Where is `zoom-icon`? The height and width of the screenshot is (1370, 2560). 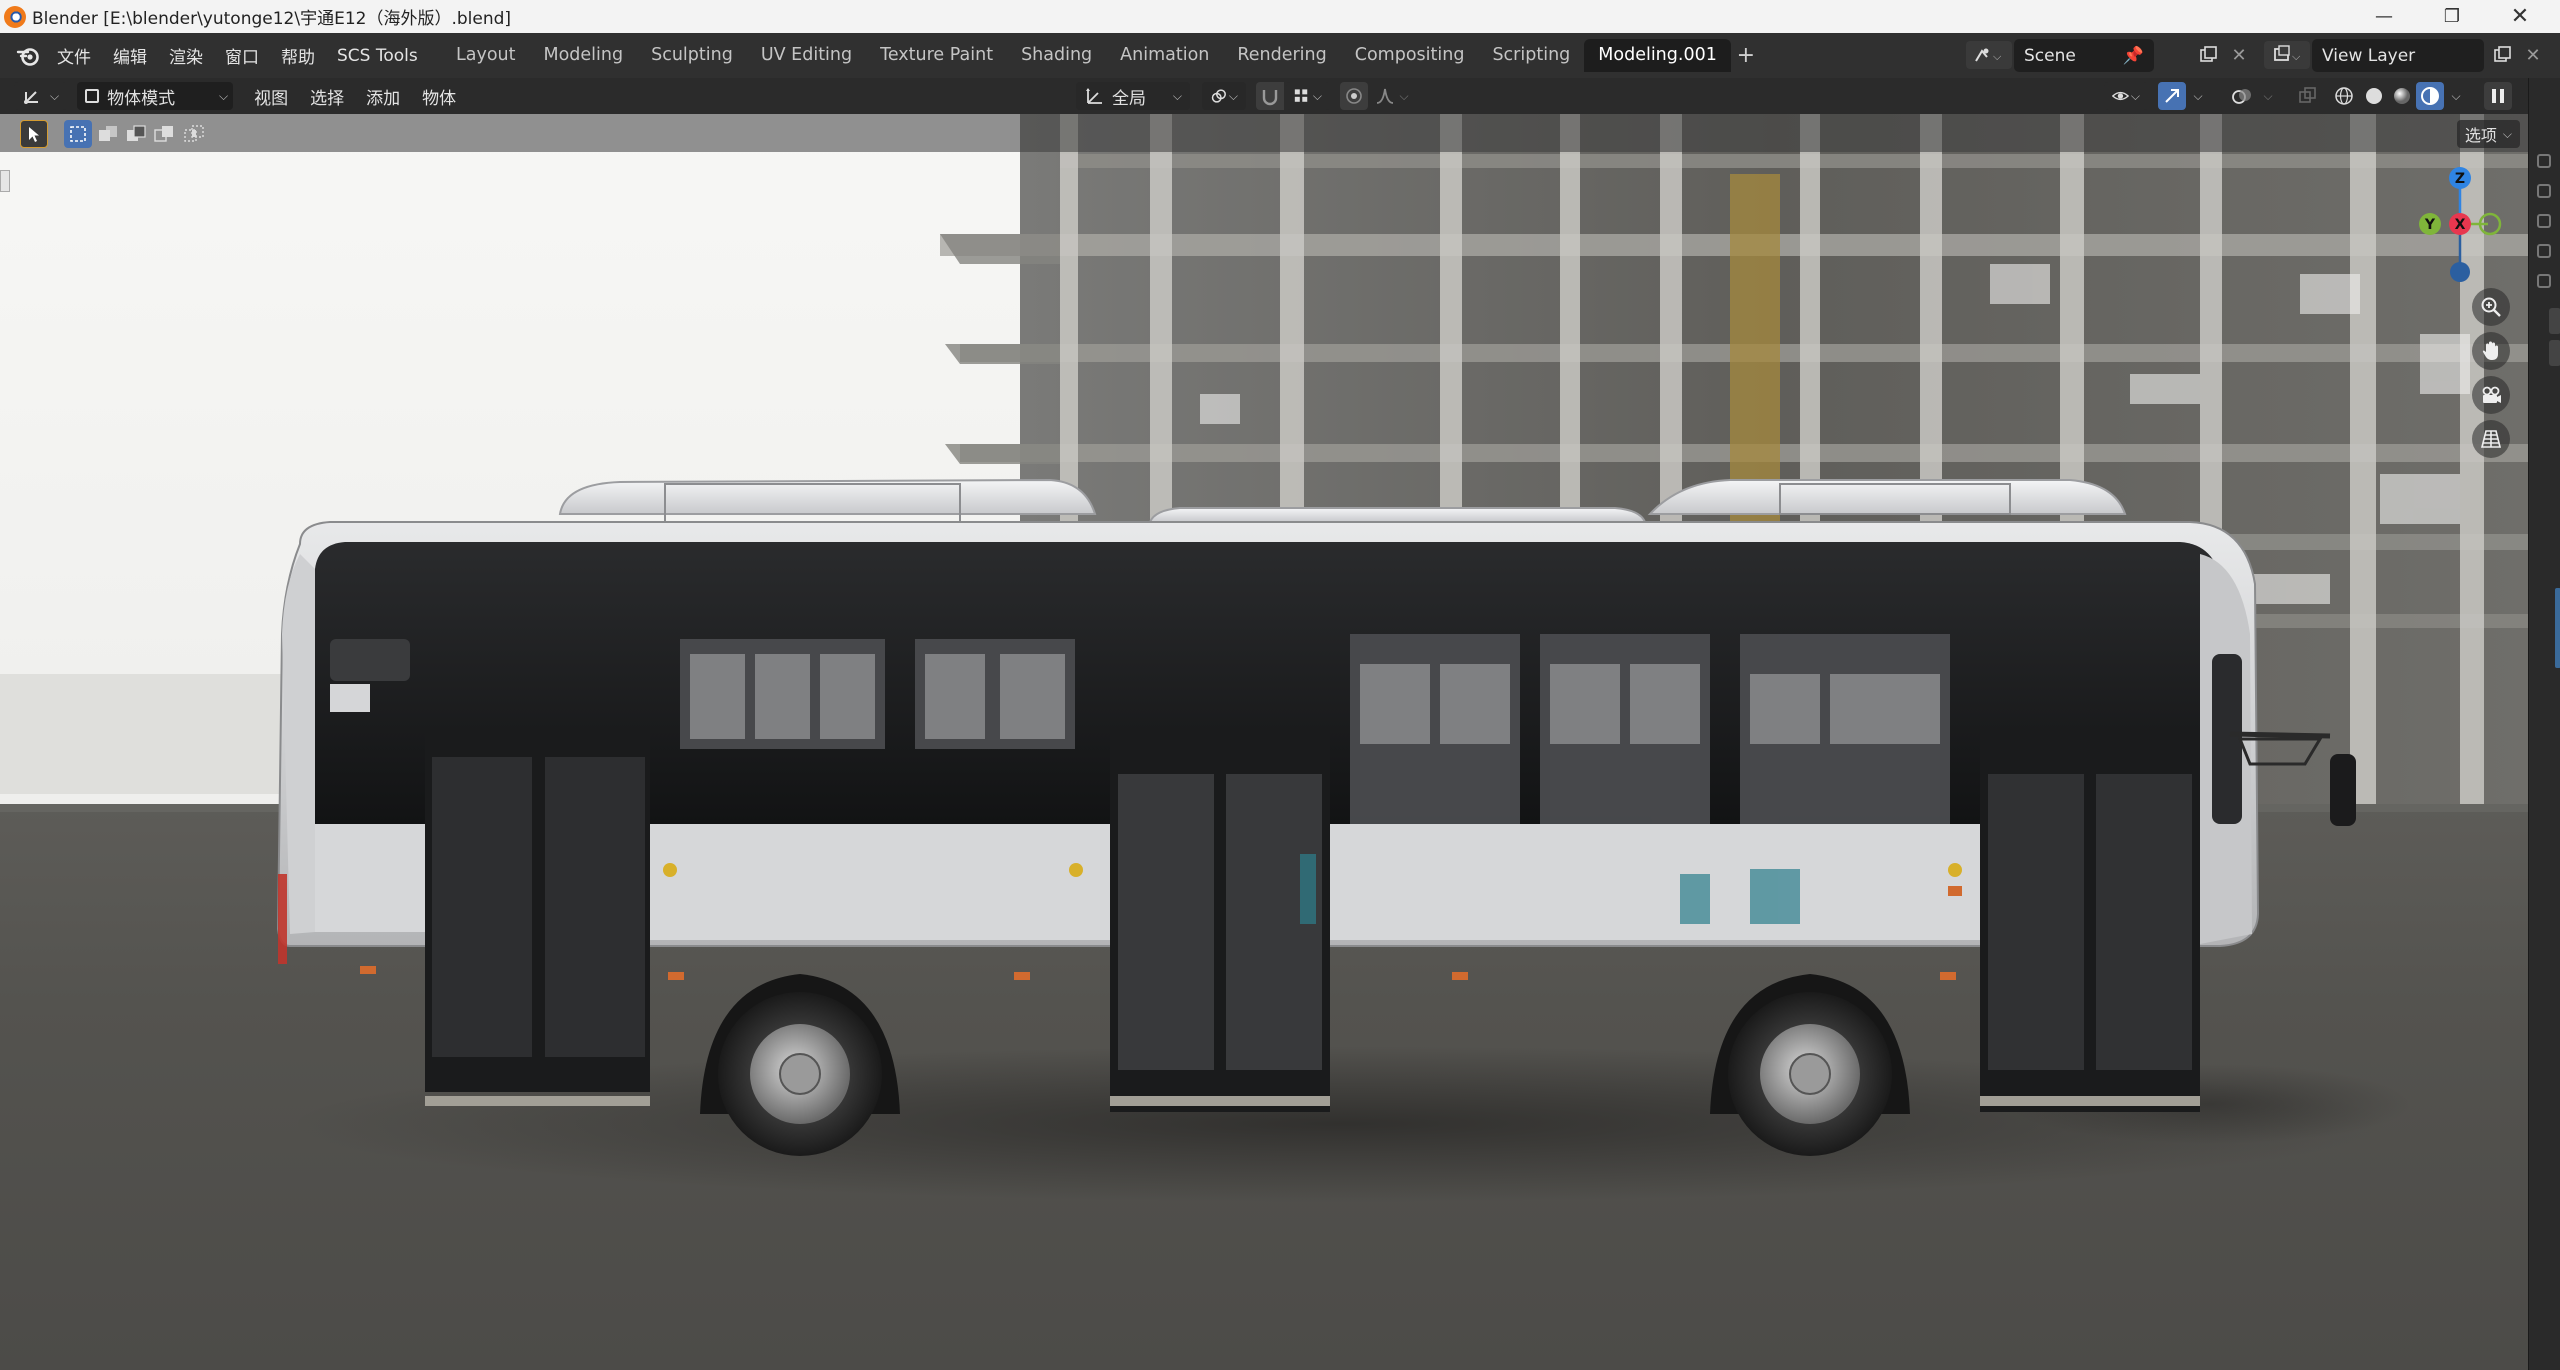 zoom-icon is located at coordinates (2491, 307).